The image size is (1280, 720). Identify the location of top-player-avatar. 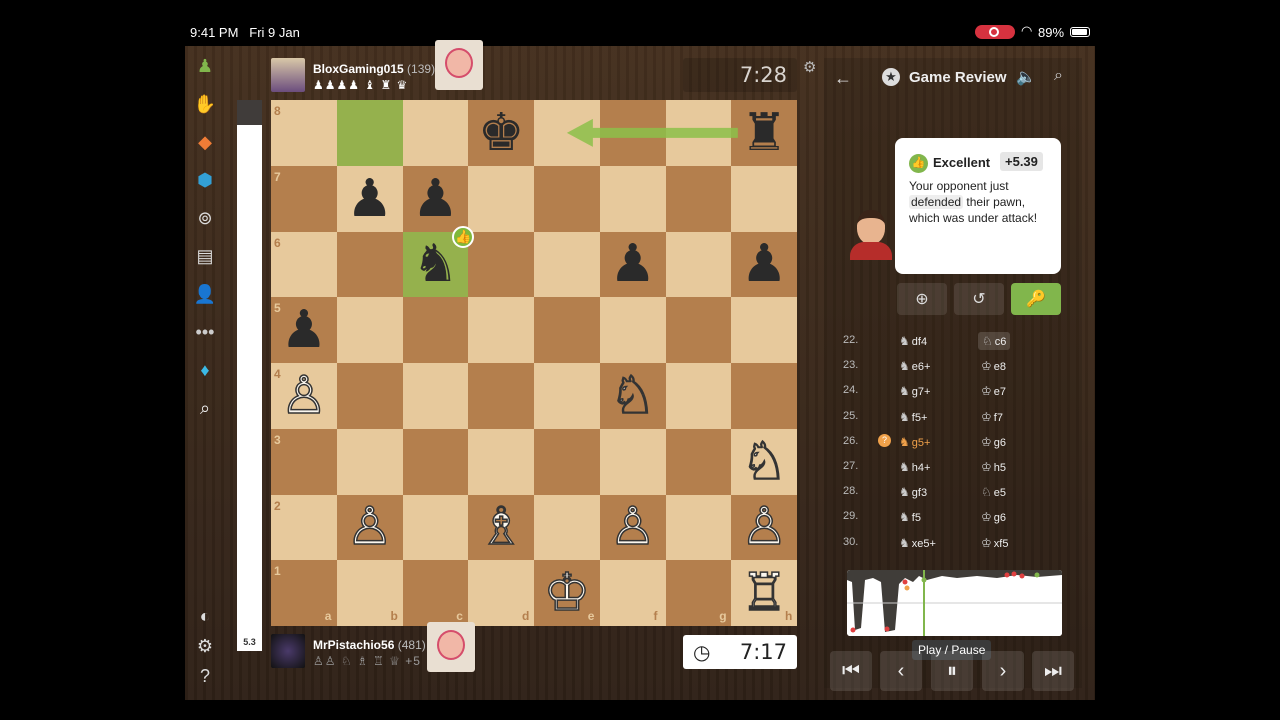
(288, 75).